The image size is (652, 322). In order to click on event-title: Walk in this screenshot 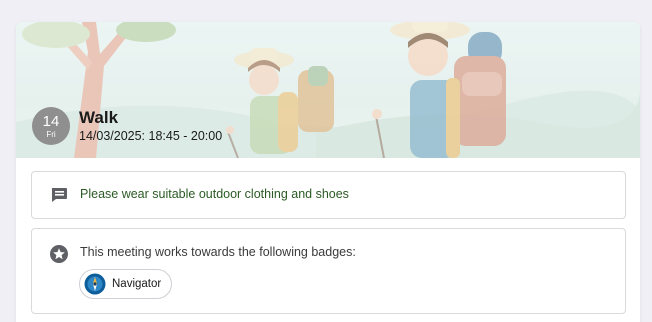, I will do `click(99, 117)`.